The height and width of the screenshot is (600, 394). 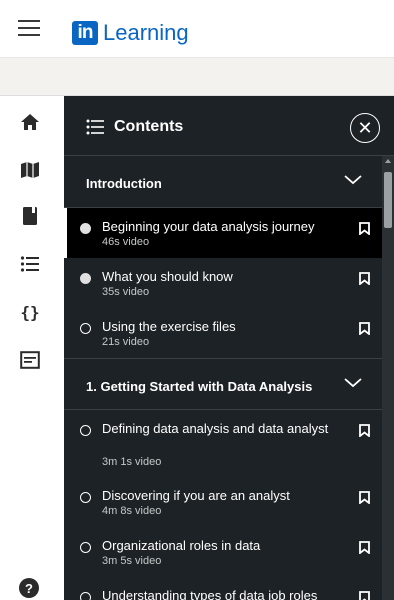 I want to click on item-duration: 3m 1s video, so click(x=132, y=462).